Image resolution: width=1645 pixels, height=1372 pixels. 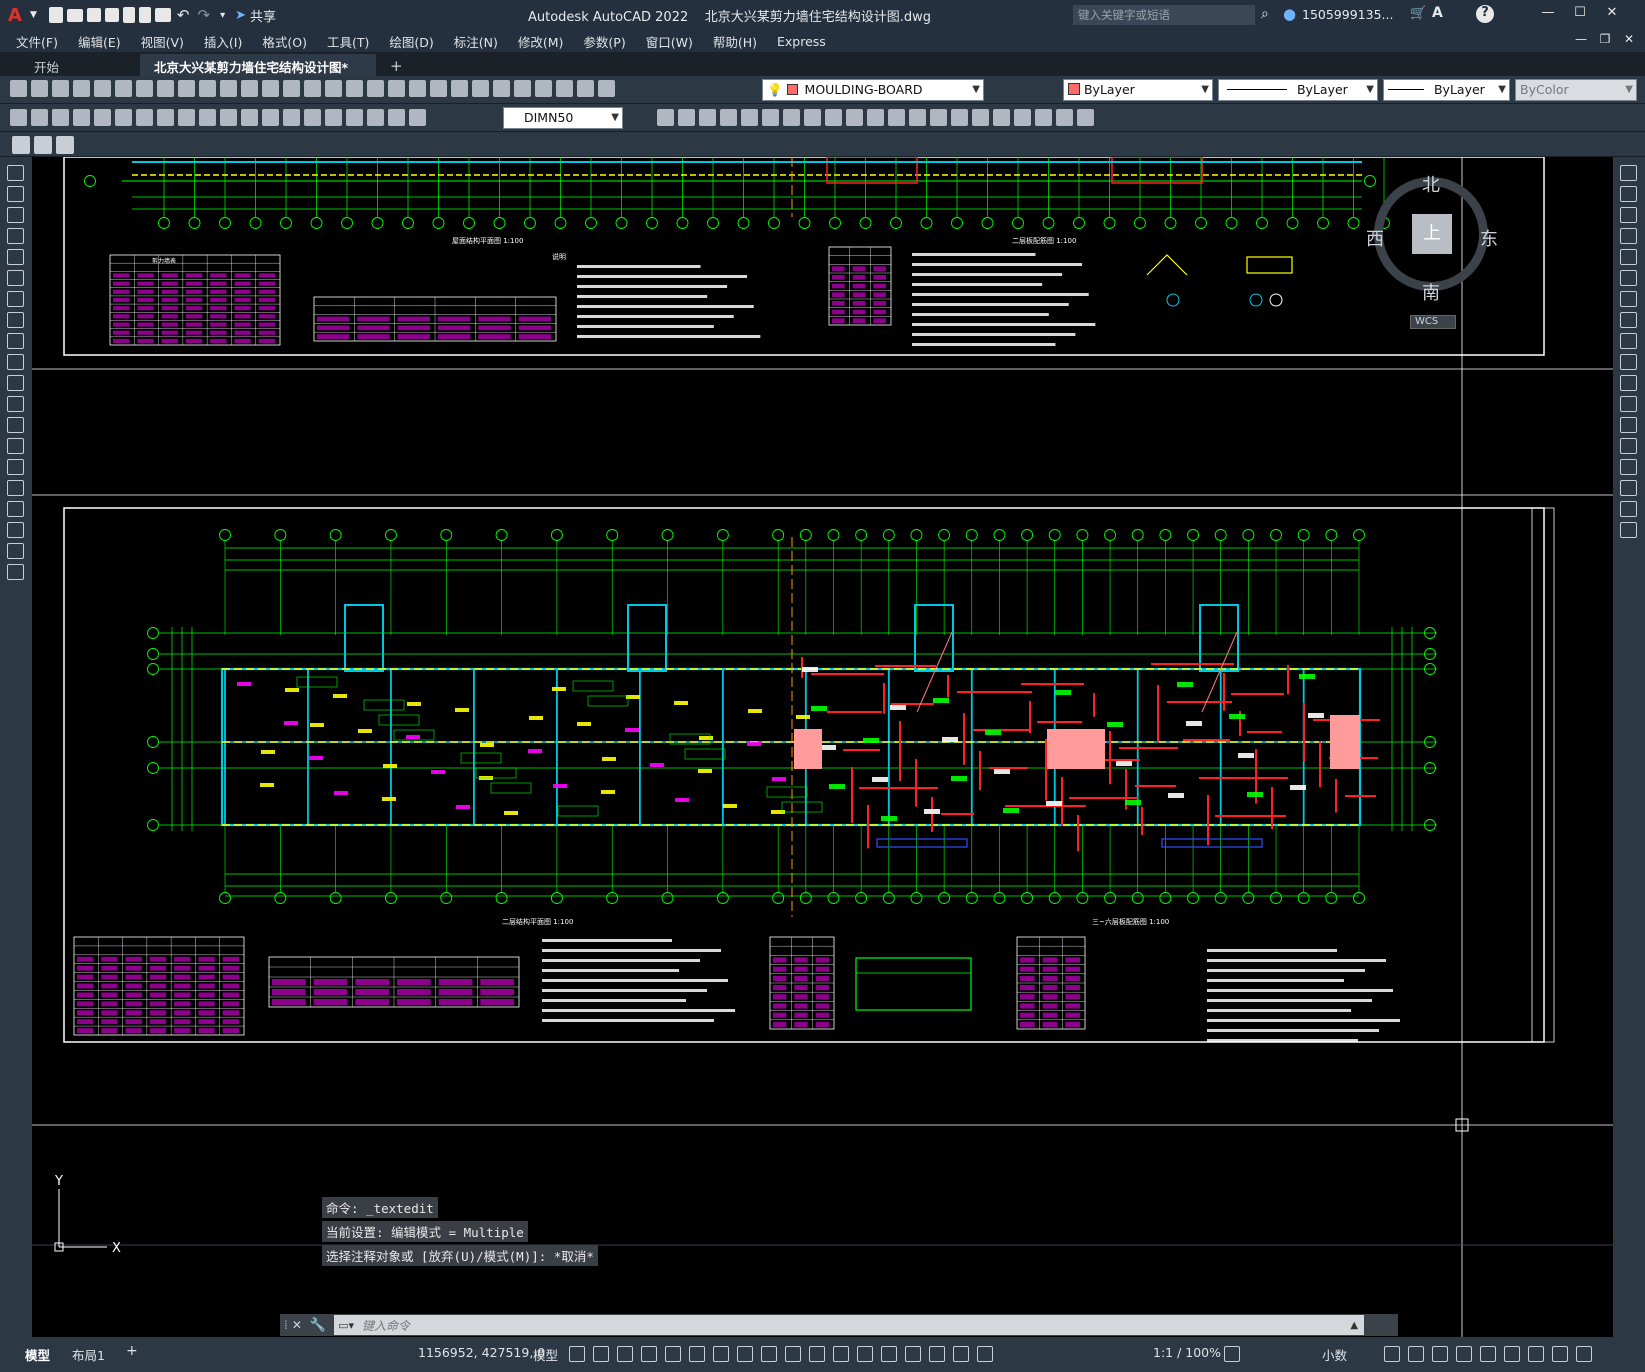 What do you see at coordinates (476, 41) in the screenshot?
I see `menu-dimension: 标注(N)` at bounding box center [476, 41].